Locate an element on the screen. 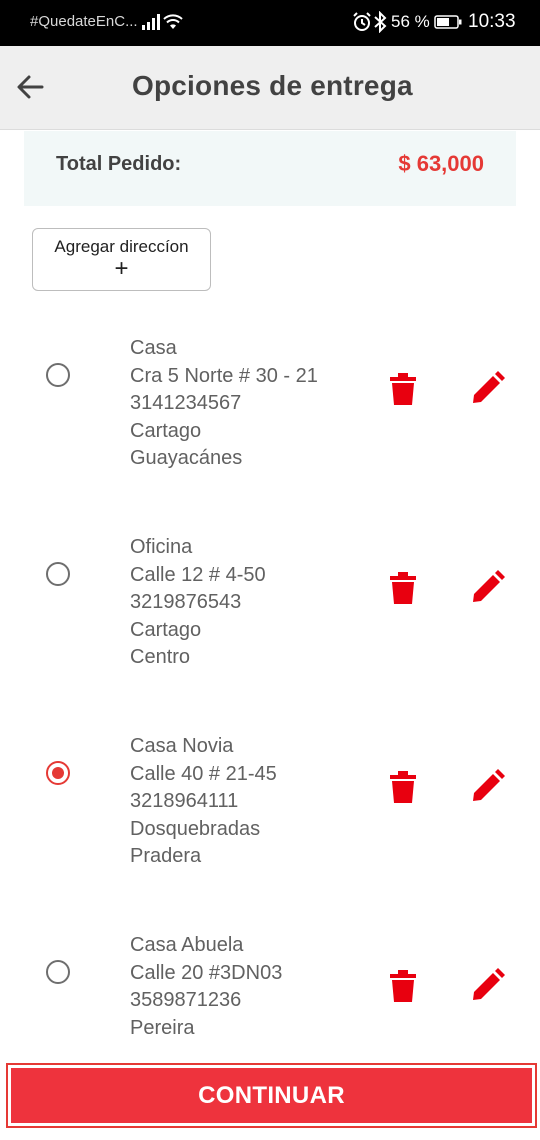 The height and width of the screenshot is (1140, 540). address-neighborhood: Pradera is located at coordinates (166, 856).